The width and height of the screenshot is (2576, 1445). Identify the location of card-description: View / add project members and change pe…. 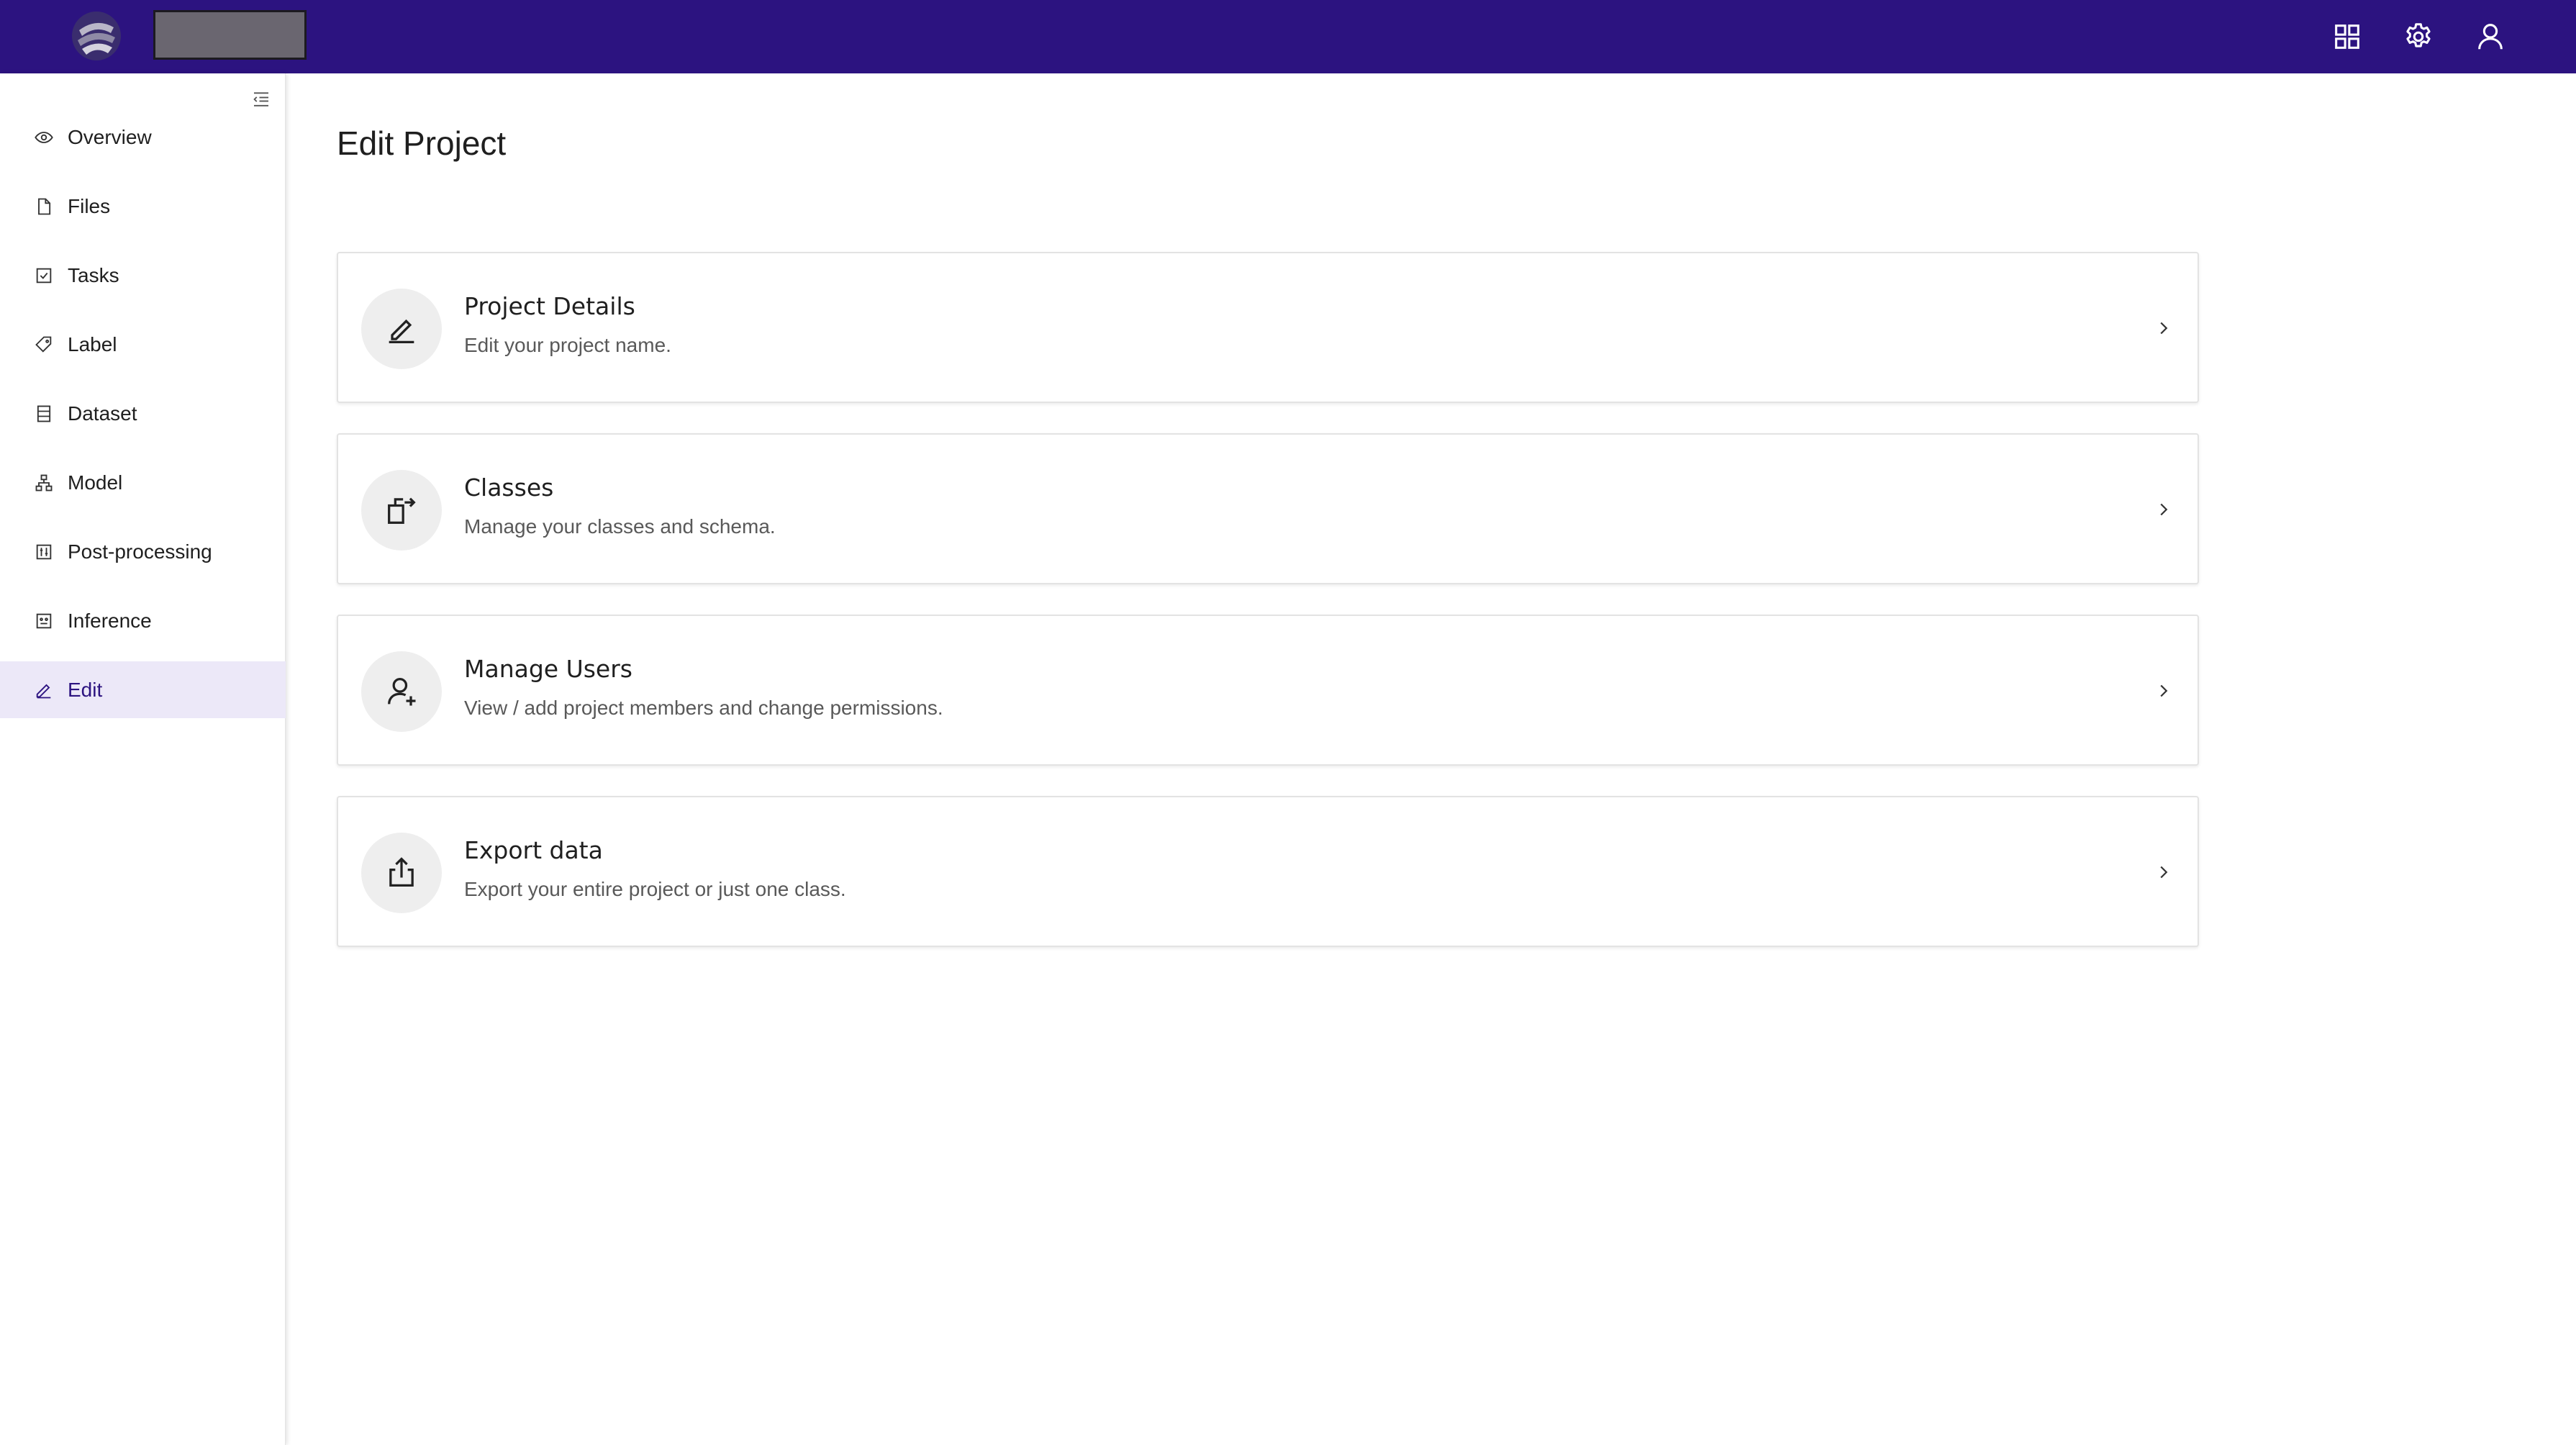
(703, 708).